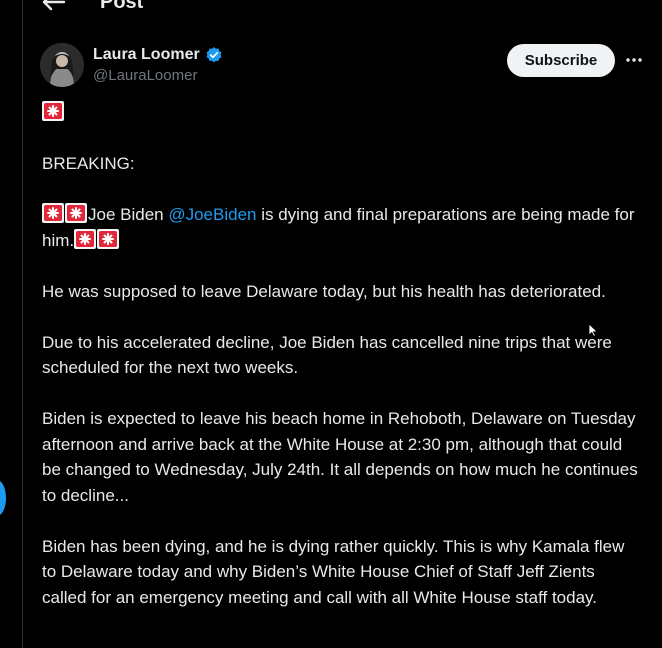 The height and width of the screenshot is (648, 662). Describe the element at coordinates (88, 163) in the screenshot. I see `breaking-label: BREAKING:` at that location.